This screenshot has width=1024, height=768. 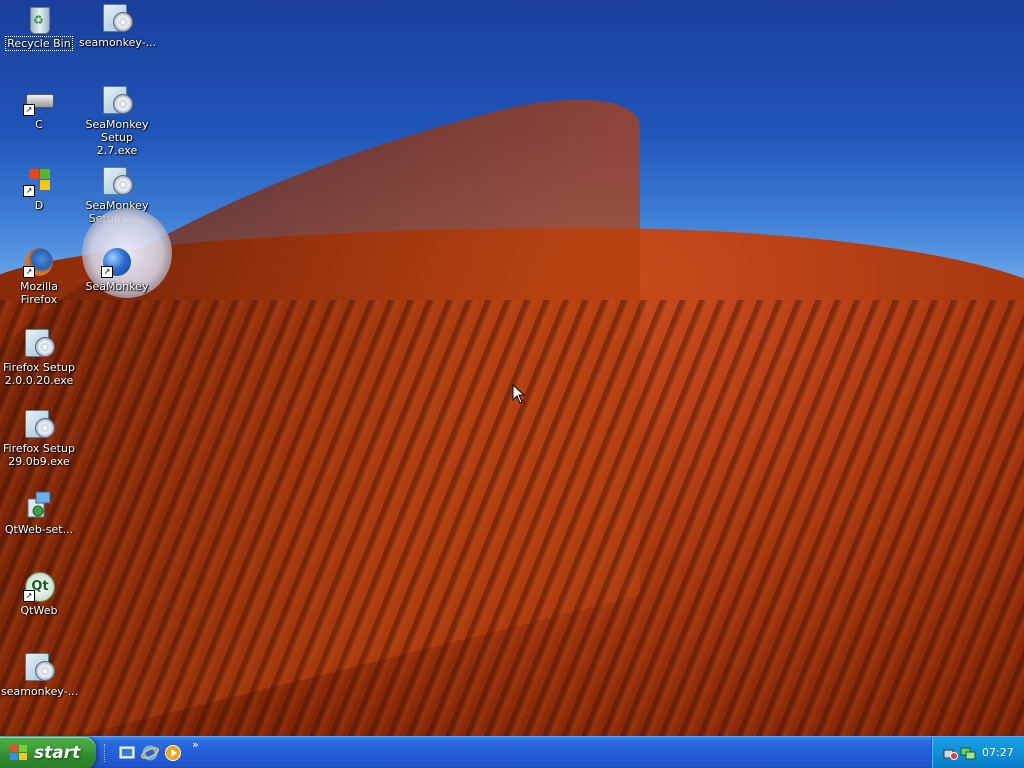 I want to click on desktop-icon-d: ↗ D, so click(x=39, y=188).